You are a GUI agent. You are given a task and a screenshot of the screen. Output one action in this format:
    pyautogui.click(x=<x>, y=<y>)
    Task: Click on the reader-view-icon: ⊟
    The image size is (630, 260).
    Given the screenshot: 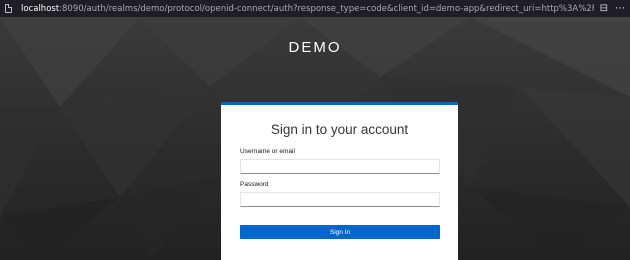 What is the action you would take?
    pyautogui.click(x=604, y=8)
    